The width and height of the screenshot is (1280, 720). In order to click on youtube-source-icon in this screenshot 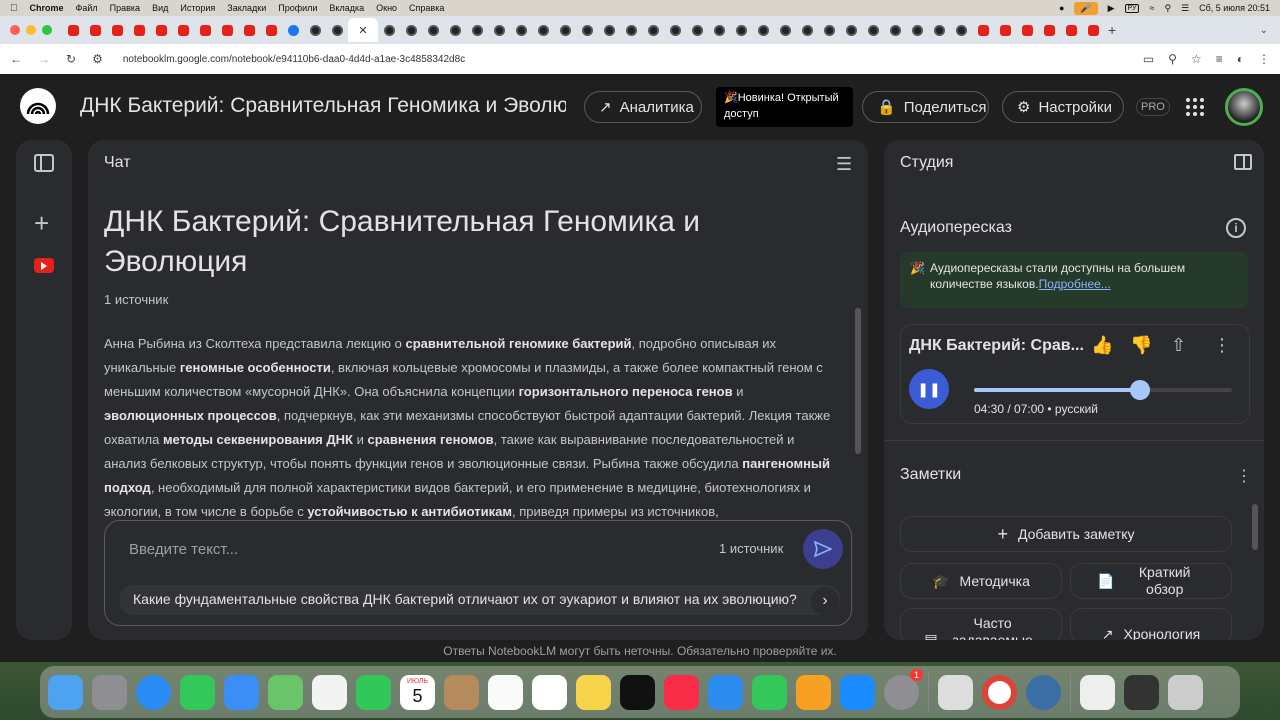, I will do `click(44, 265)`.